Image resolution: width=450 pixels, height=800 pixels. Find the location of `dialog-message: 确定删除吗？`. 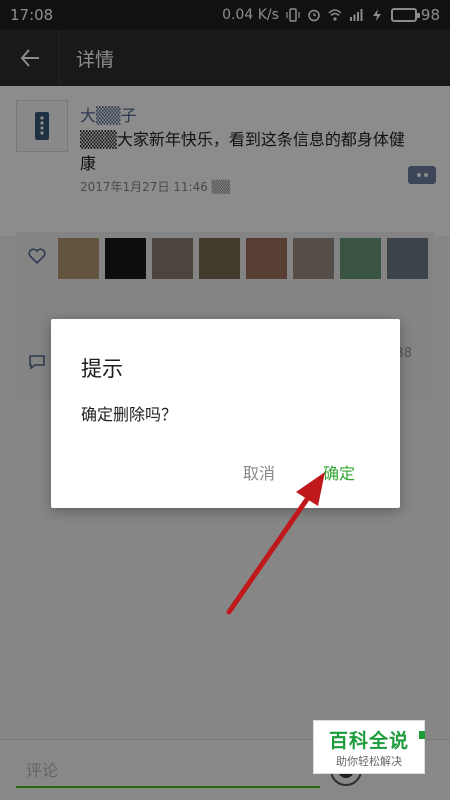

dialog-message: 确定删除吗？ is located at coordinates (129, 414).